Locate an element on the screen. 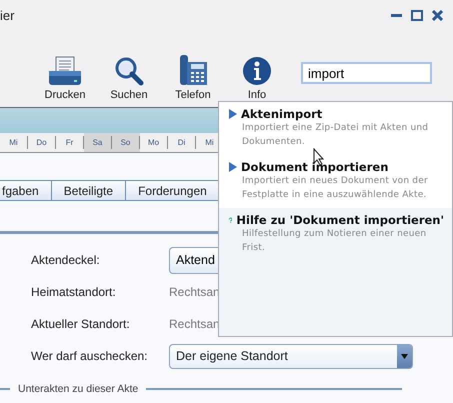  day-cell: Mi is located at coordinates (14, 142).